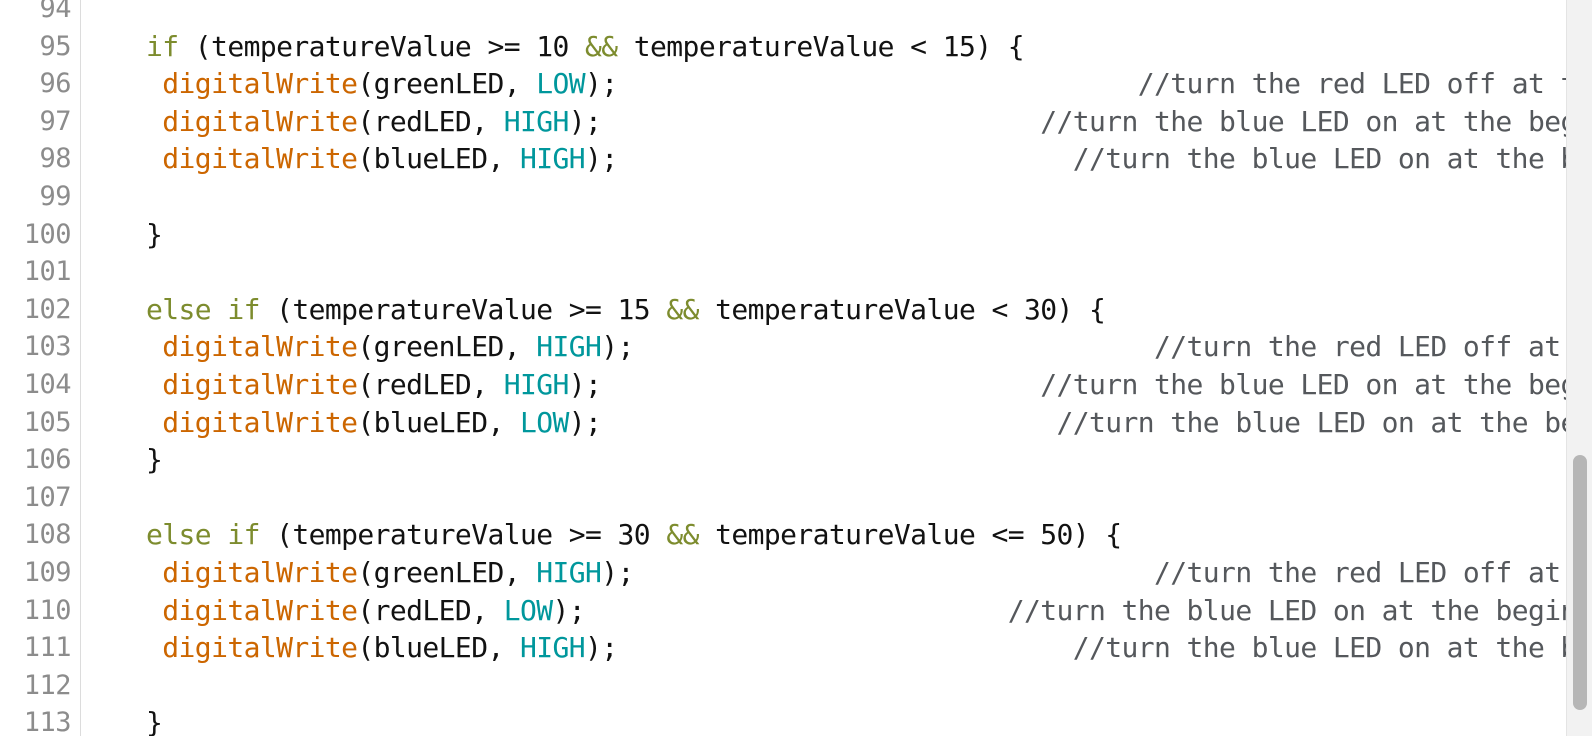 Image resolution: width=1592 pixels, height=736 pixels. What do you see at coordinates (1357, 572) in the screenshot?
I see `code-token-comment: //turn the red LED off at the beginning` at bounding box center [1357, 572].